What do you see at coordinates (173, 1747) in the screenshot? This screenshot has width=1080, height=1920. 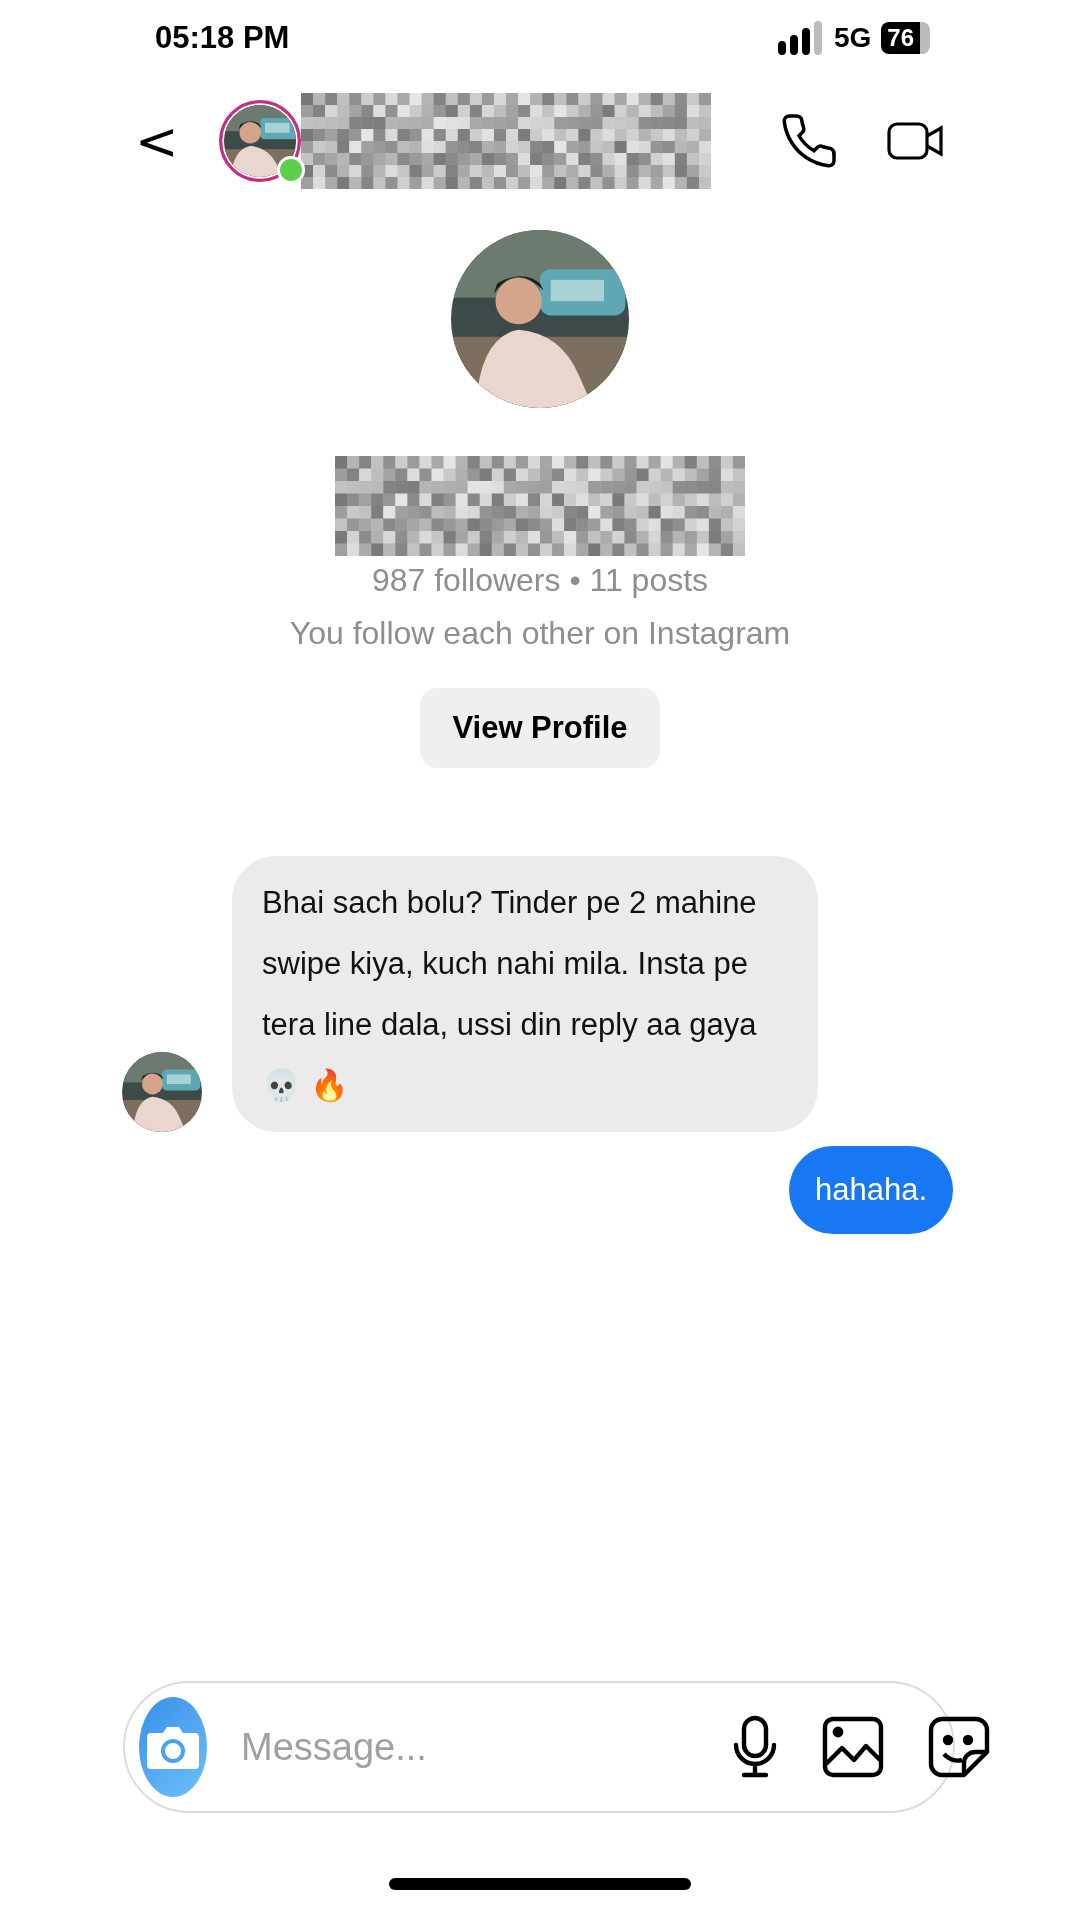 I see `camera-button` at bounding box center [173, 1747].